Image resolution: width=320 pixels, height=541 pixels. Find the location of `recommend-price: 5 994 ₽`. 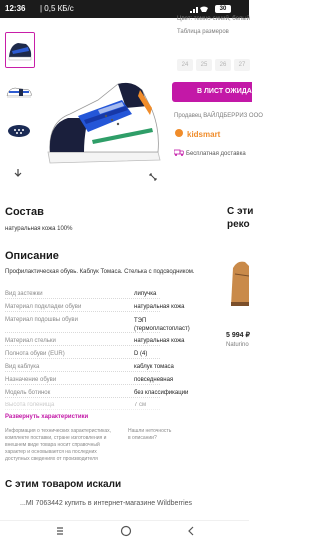

recommend-price: 5 994 ₽ is located at coordinates (238, 335).